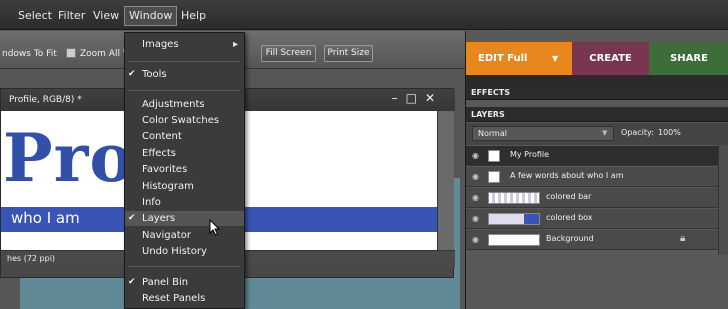 Image resolution: width=728 pixels, height=309 pixels. What do you see at coordinates (445, 180) in the screenshot?
I see `vertical-scrollbar` at bounding box center [445, 180].